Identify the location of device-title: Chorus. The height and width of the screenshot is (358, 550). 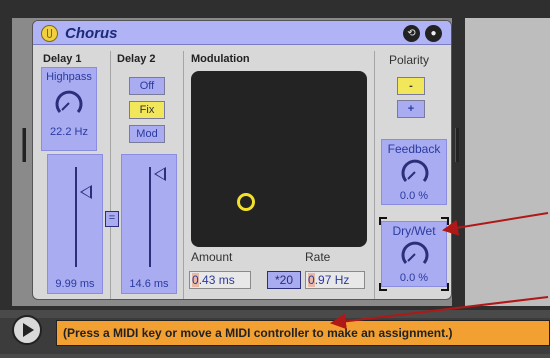
(91, 33).